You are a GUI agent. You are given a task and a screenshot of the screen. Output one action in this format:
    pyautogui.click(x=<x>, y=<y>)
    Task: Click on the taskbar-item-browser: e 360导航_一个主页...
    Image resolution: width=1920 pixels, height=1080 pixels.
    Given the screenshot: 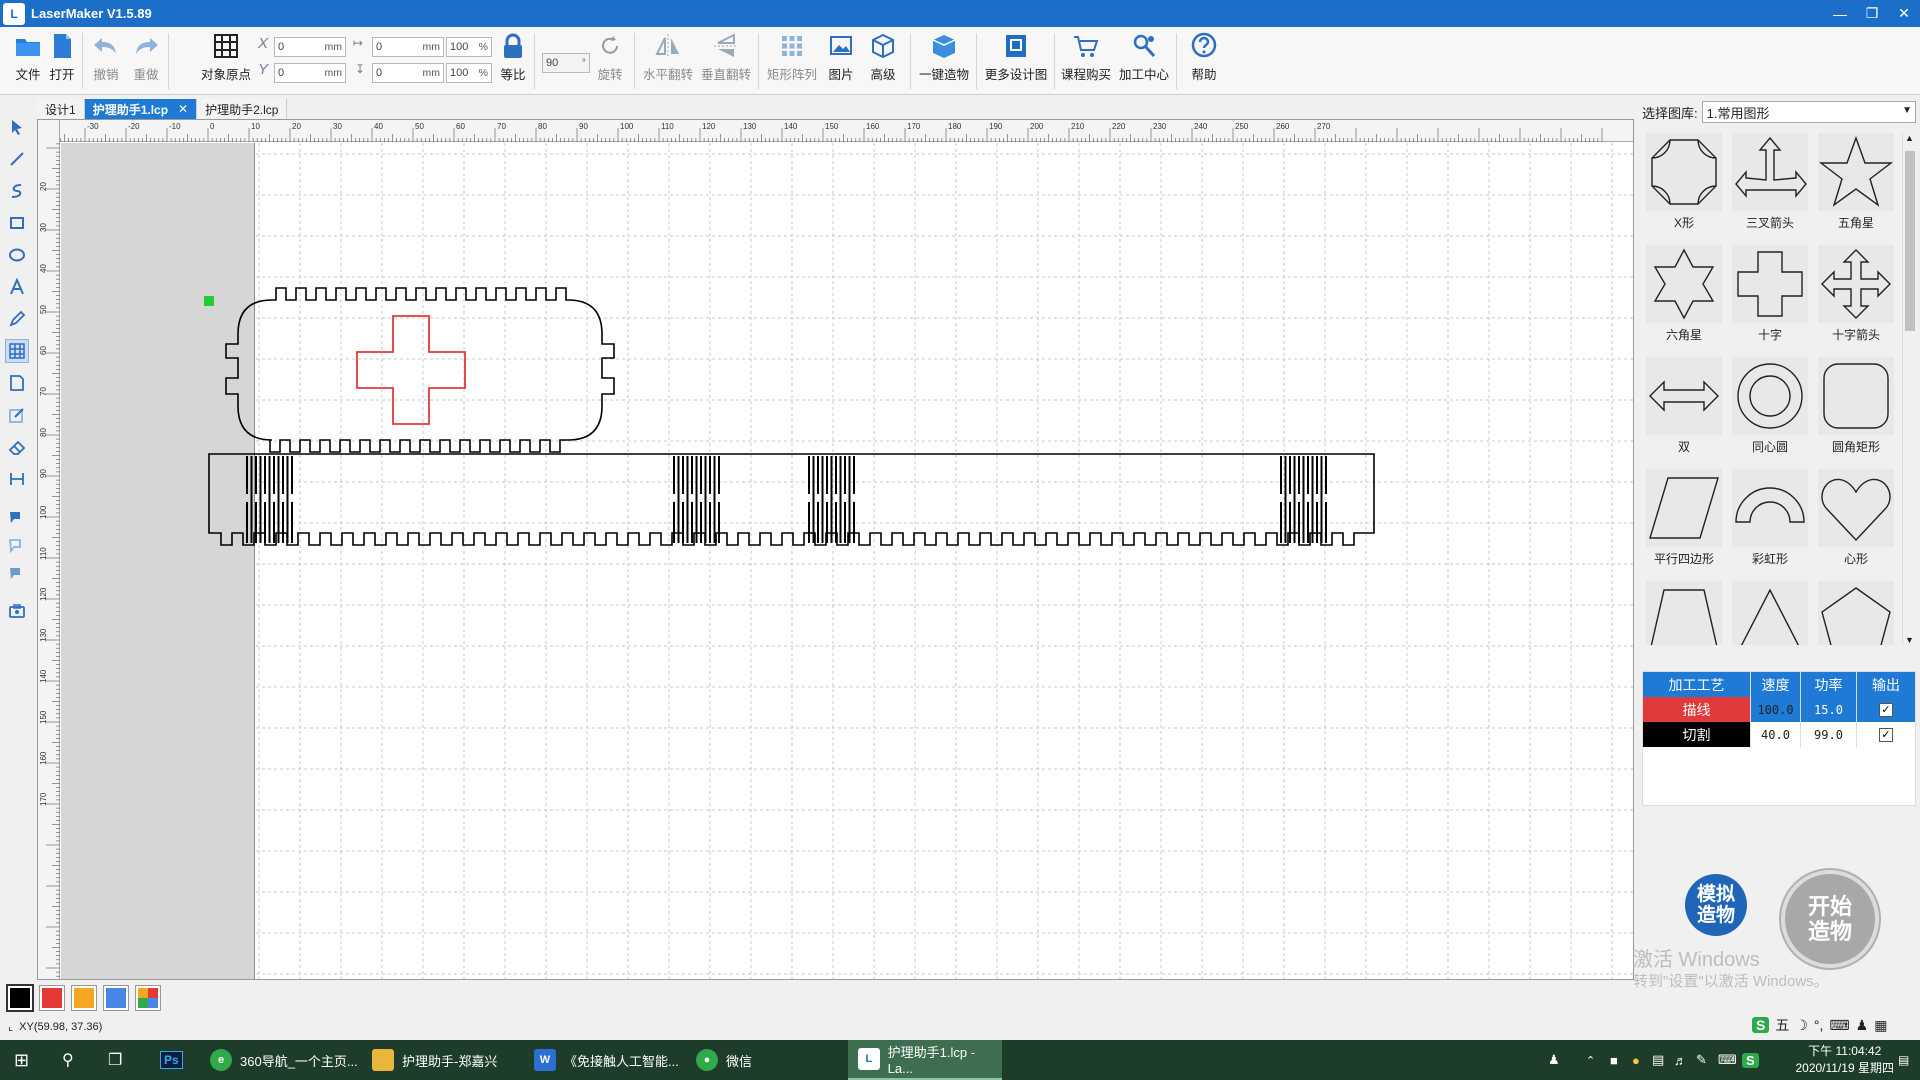 What is the action you would take?
    pyautogui.click(x=279, y=1060)
    